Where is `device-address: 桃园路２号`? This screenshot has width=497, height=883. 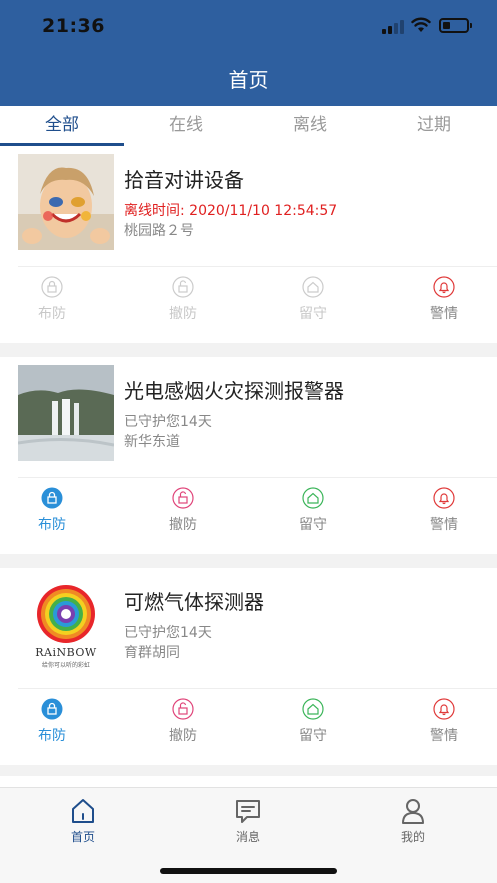 device-address: 桃园路２号 is located at coordinates (159, 231).